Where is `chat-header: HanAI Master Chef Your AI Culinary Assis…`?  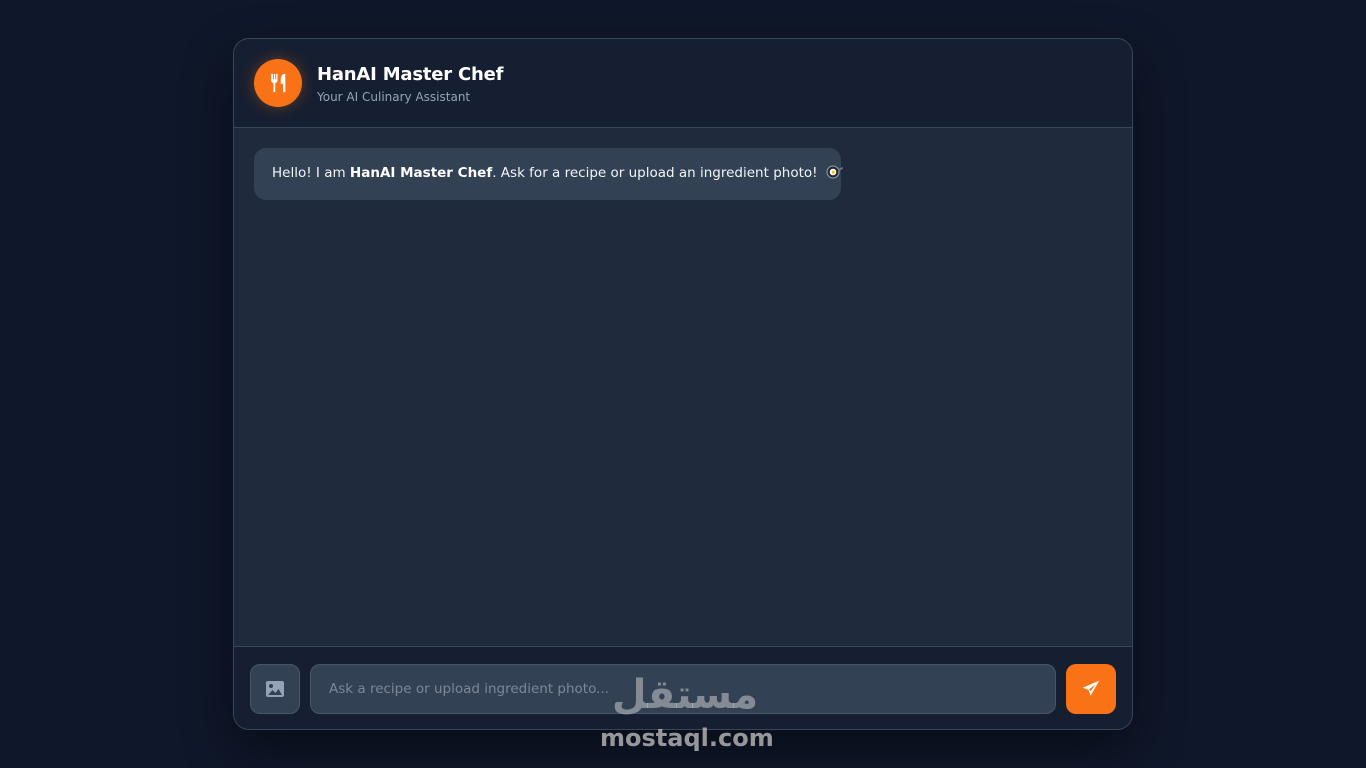 chat-header: HanAI Master Chef Your AI Culinary Assis… is located at coordinates (683, 83).